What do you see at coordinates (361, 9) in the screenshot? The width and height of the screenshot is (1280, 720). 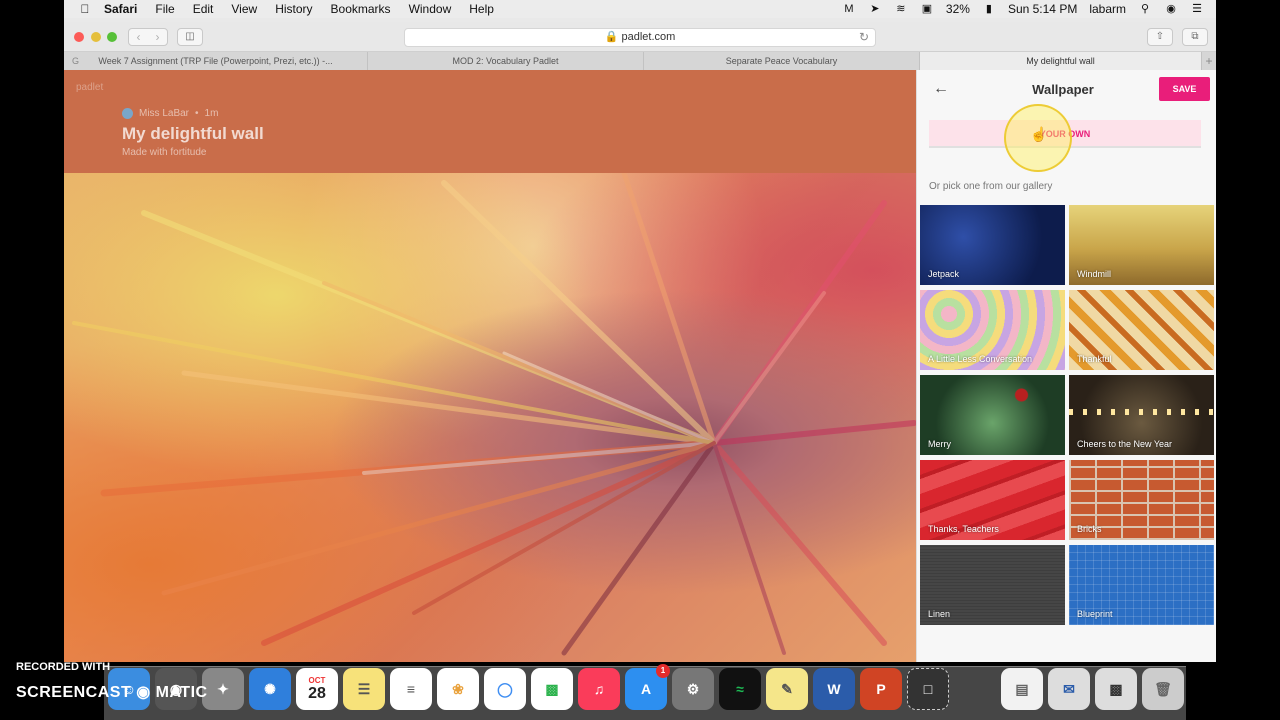 I see `menu-bookmarks: Bookmarks` at bounding box center [361, 9].